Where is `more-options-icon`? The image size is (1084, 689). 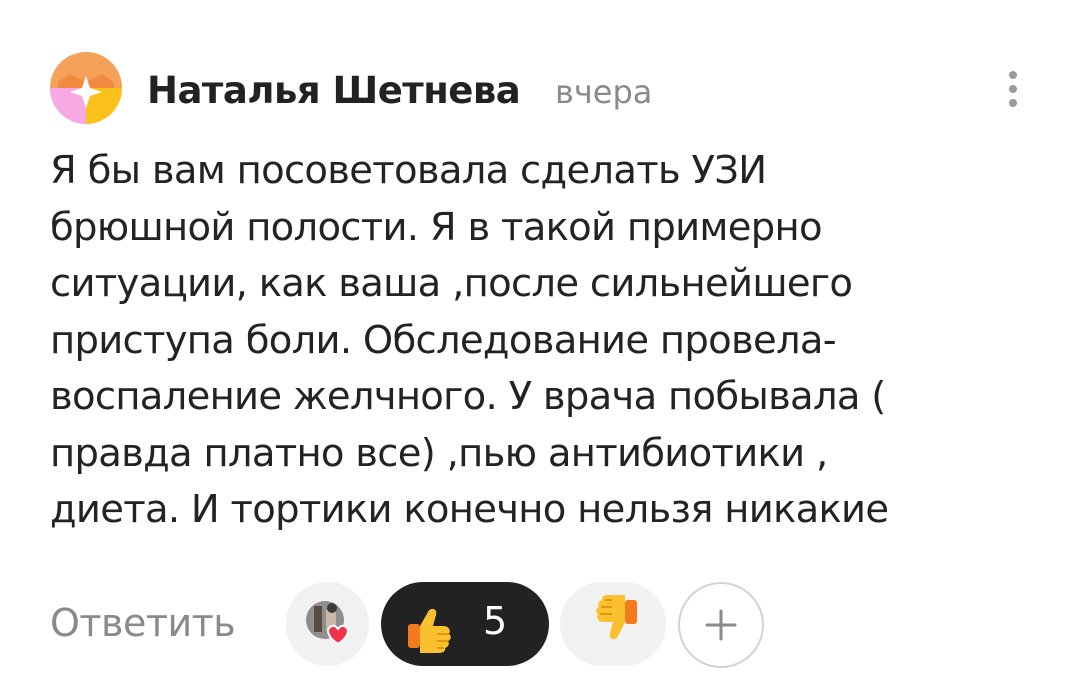 more-options-icon is located at coordinates (1013, 89).